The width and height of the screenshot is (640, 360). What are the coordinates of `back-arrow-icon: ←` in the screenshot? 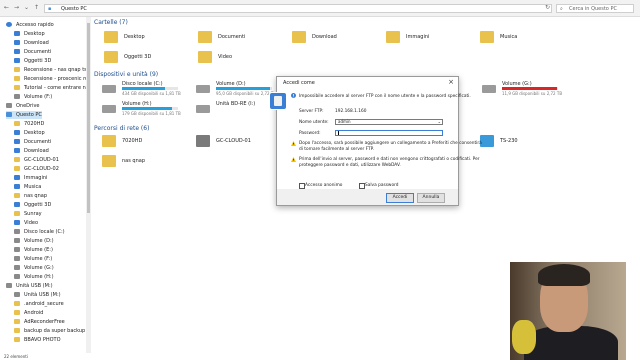 It's located at (6, 7).